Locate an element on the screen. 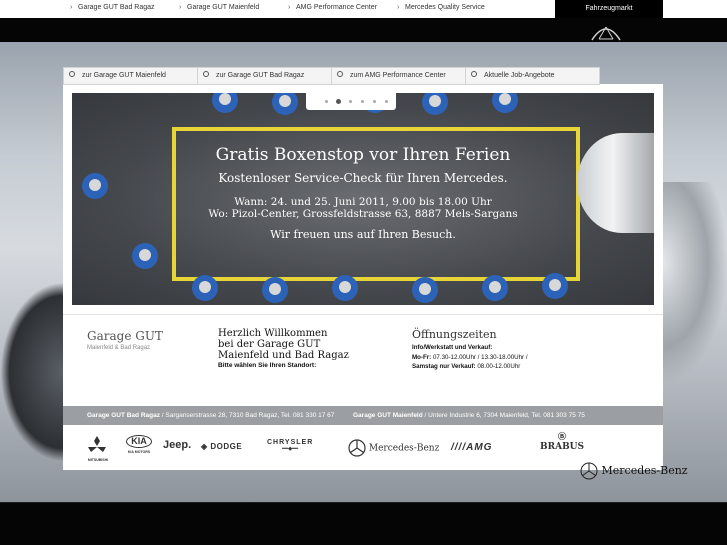 Image resolution: width=727 pixels, height=545 pixels. top-nav-maienfeld: › Garage GUT Maienfeld is located at coordinates (219, 7).